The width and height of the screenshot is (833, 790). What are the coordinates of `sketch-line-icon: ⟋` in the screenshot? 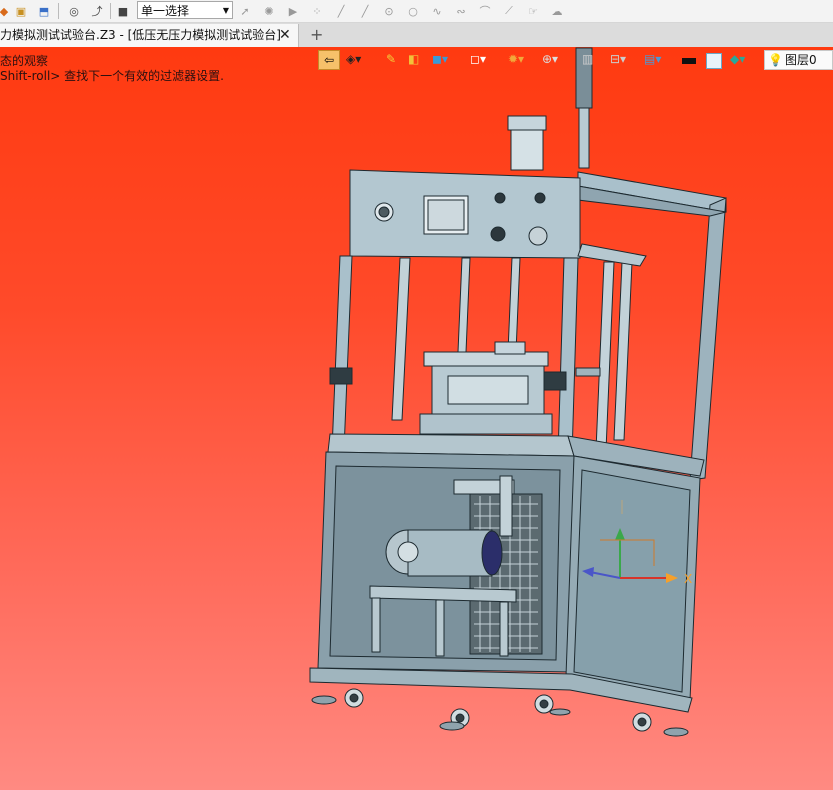 It's located at (509, 11).